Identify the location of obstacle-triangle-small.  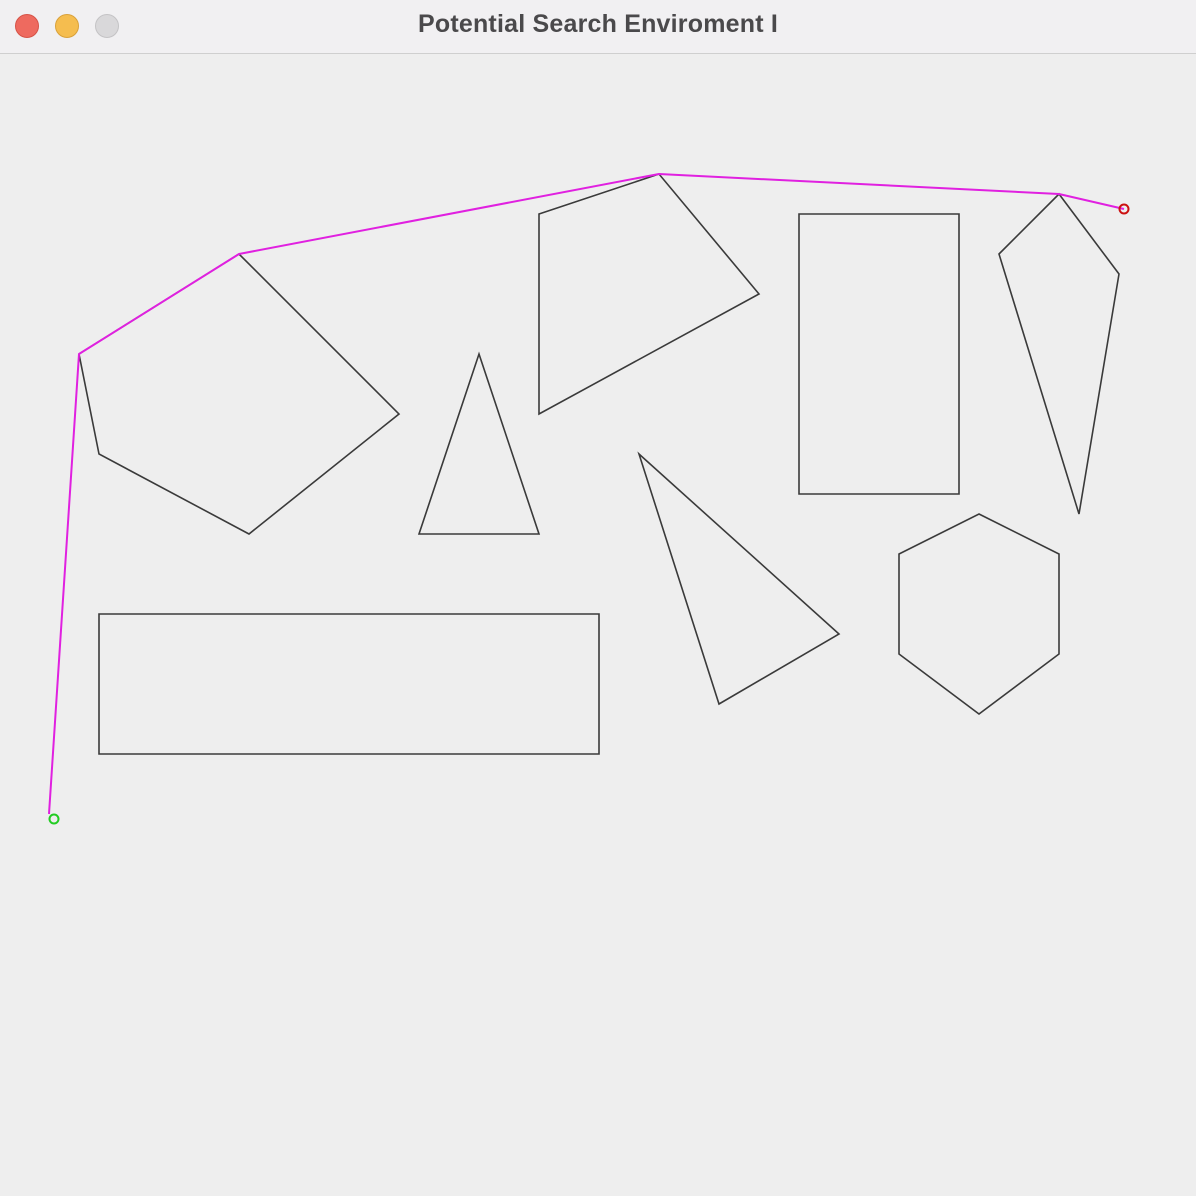
(479, 443).